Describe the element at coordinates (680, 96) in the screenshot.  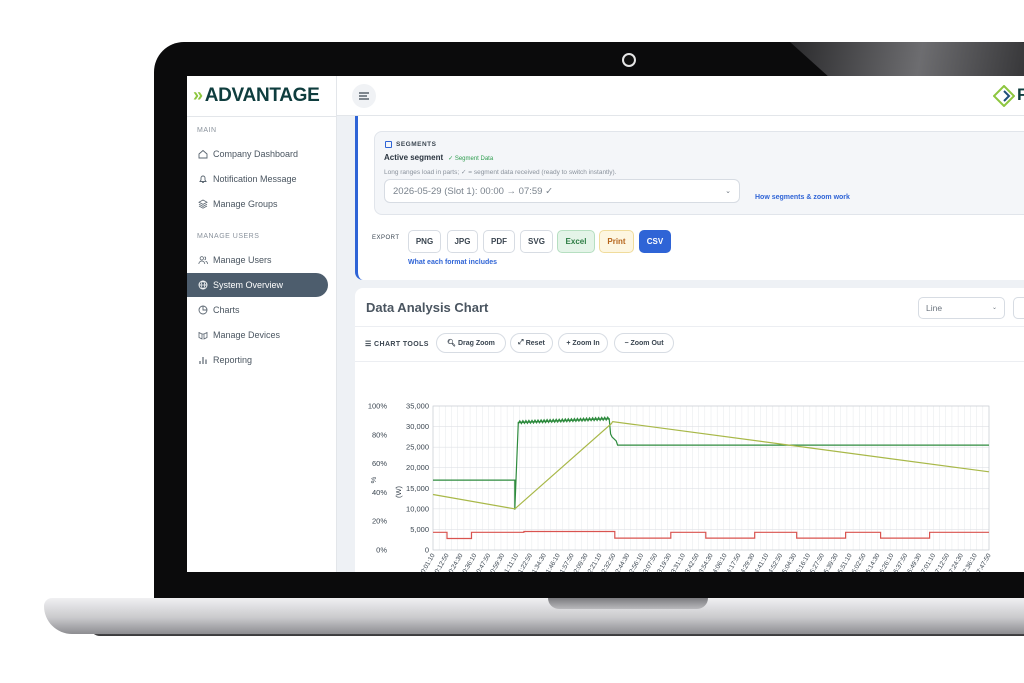
I see `topbar: F` at that location.